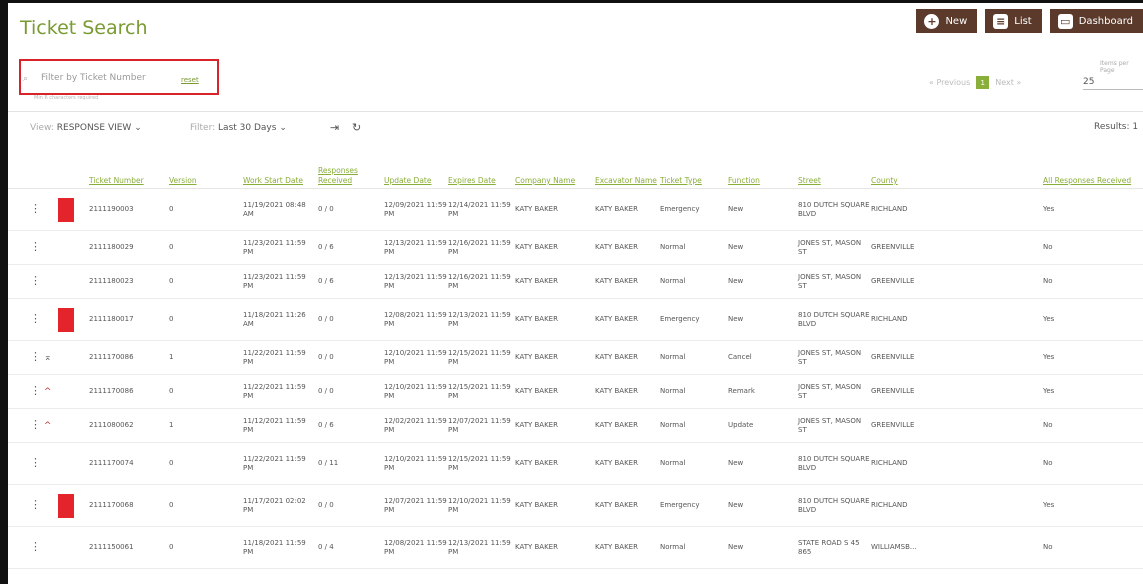  Describe the element at coordinates (129, 547) in the screenshot. I see `ticket-number-cell: 2111150061` at that location.